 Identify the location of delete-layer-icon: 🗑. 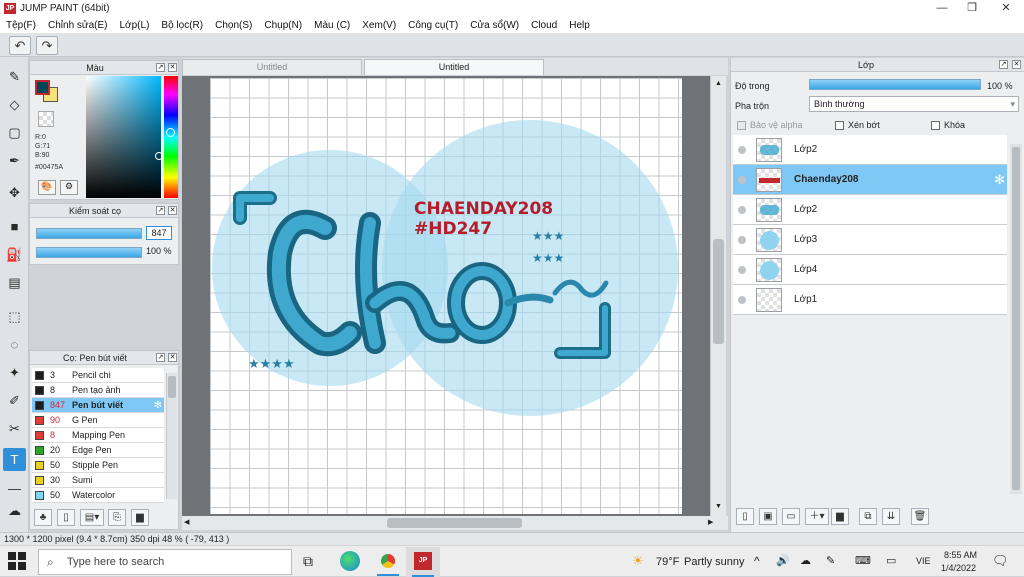
(920, 516).